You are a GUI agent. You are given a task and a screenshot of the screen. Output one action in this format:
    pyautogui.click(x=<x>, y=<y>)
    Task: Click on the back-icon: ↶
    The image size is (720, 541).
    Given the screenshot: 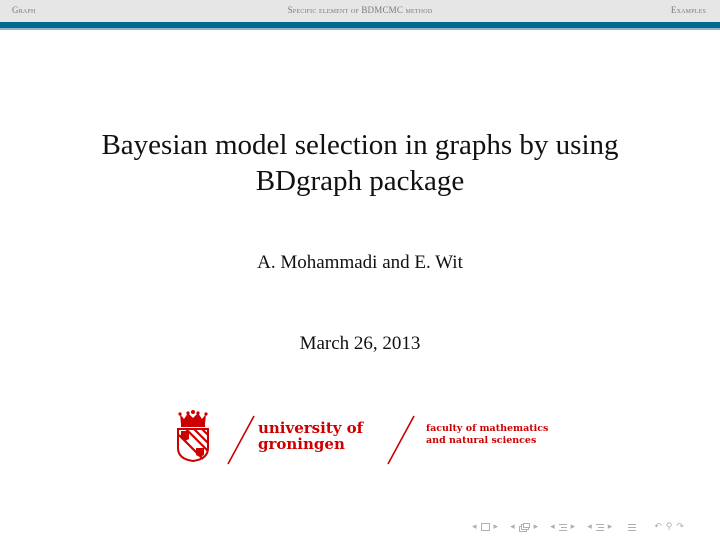 What is the action you would take?
    pyautogui.click(x=658, y=527)
    